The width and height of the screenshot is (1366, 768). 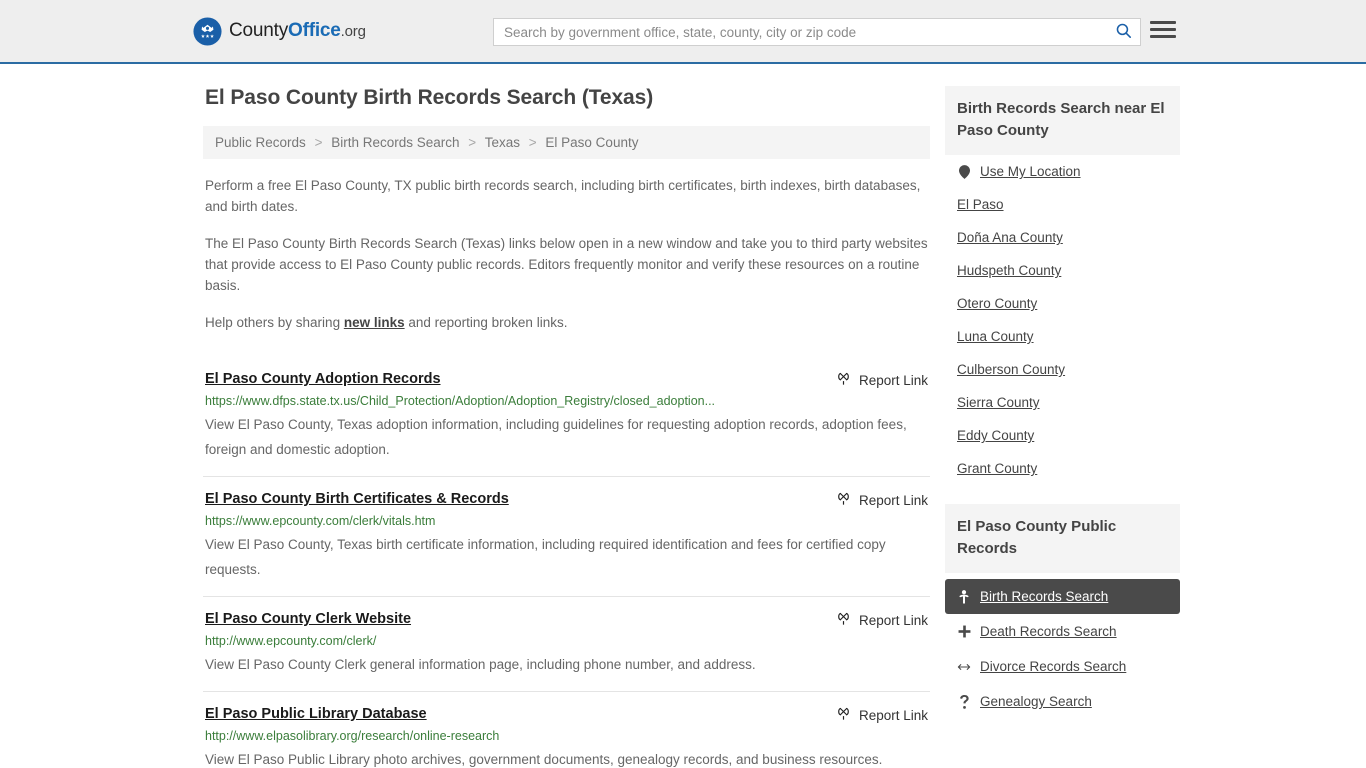 I want to click on list-item: Birth Records Search, so click(x=1062, y=596).